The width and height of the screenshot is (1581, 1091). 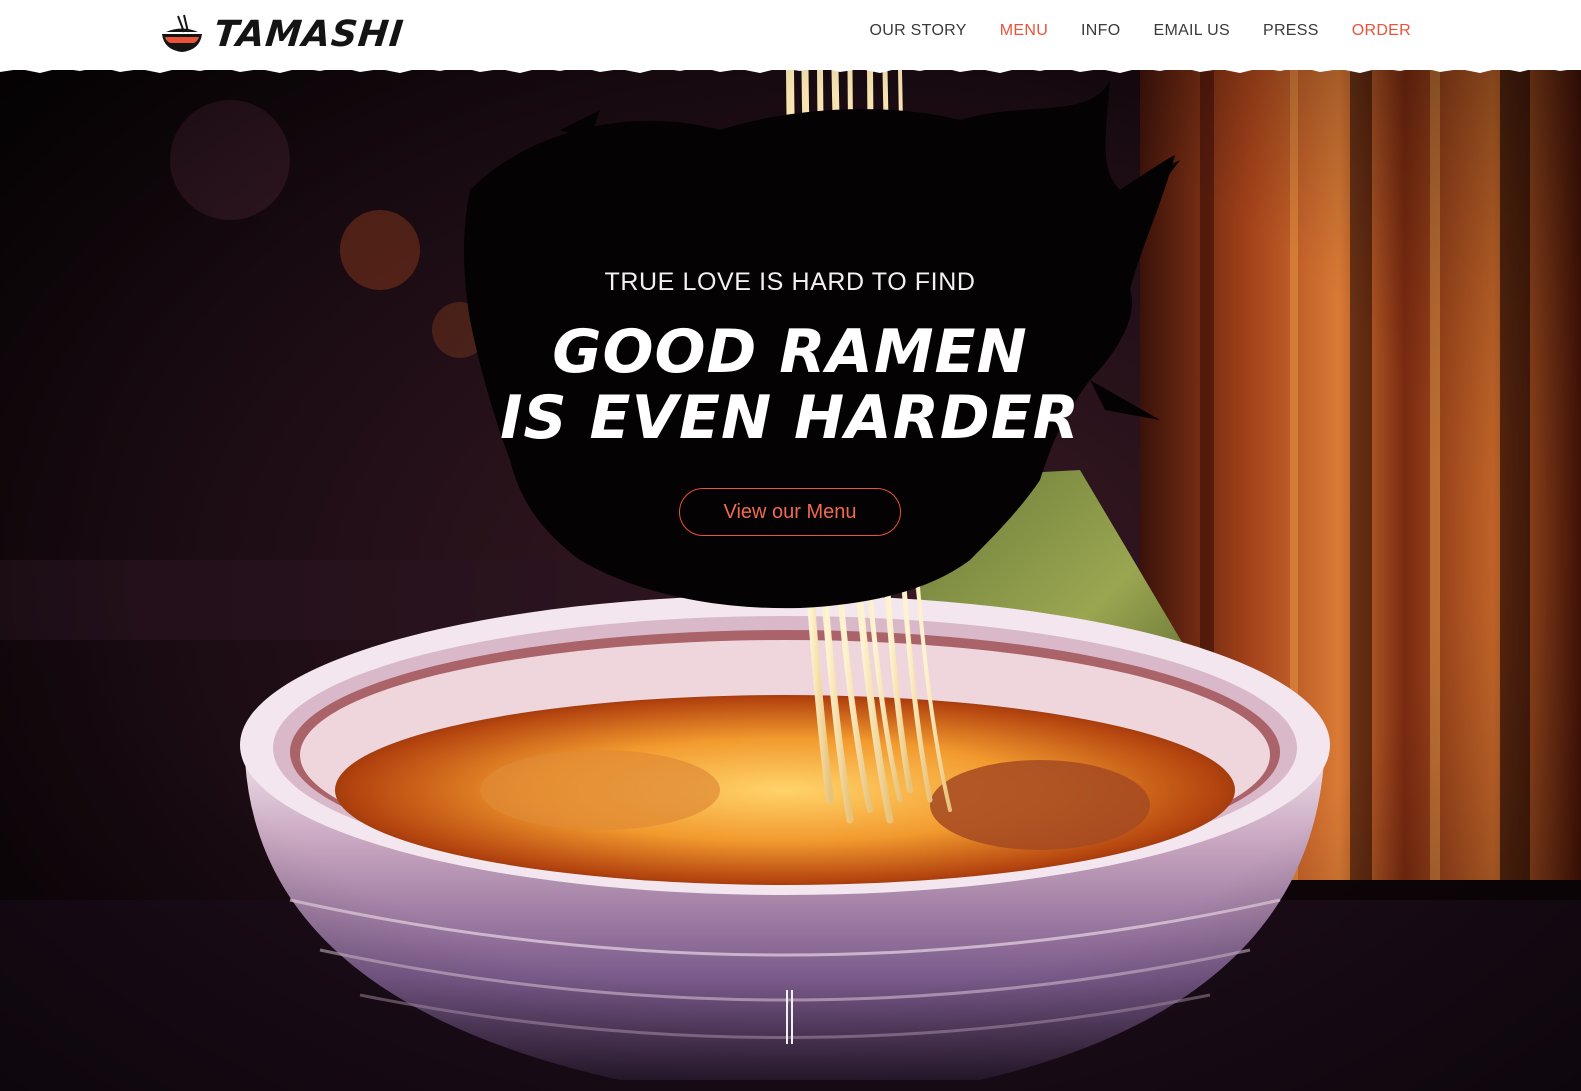 I want to click on view-menu-button: View our Menu, so click(x=790, y=512).